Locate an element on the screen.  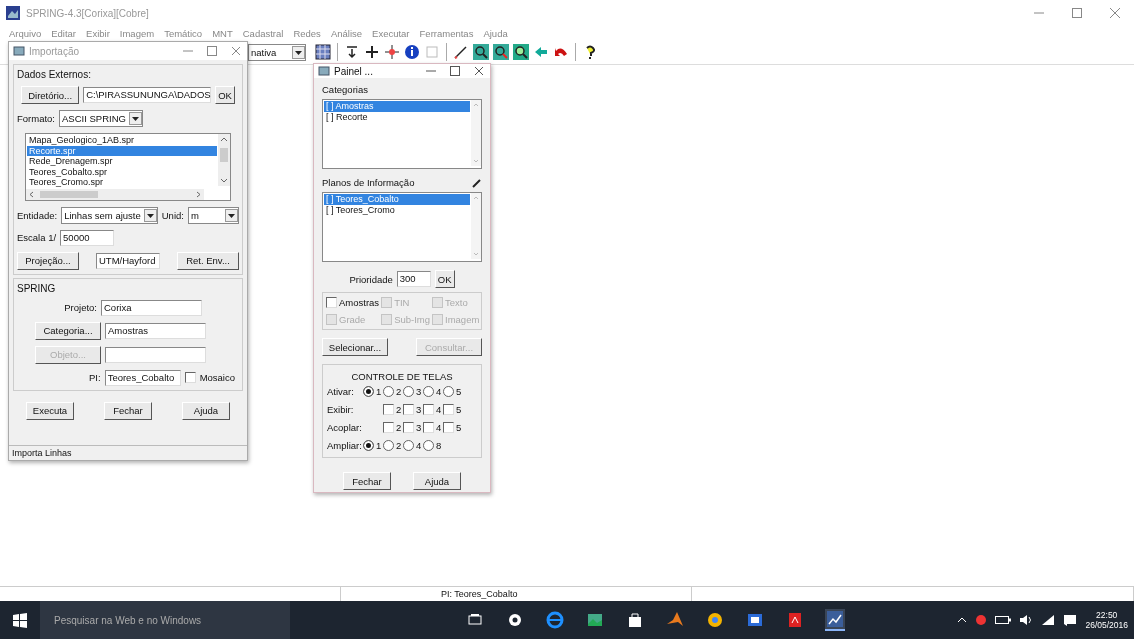
menu-item: Imagem is located at coordinates (137, 33).